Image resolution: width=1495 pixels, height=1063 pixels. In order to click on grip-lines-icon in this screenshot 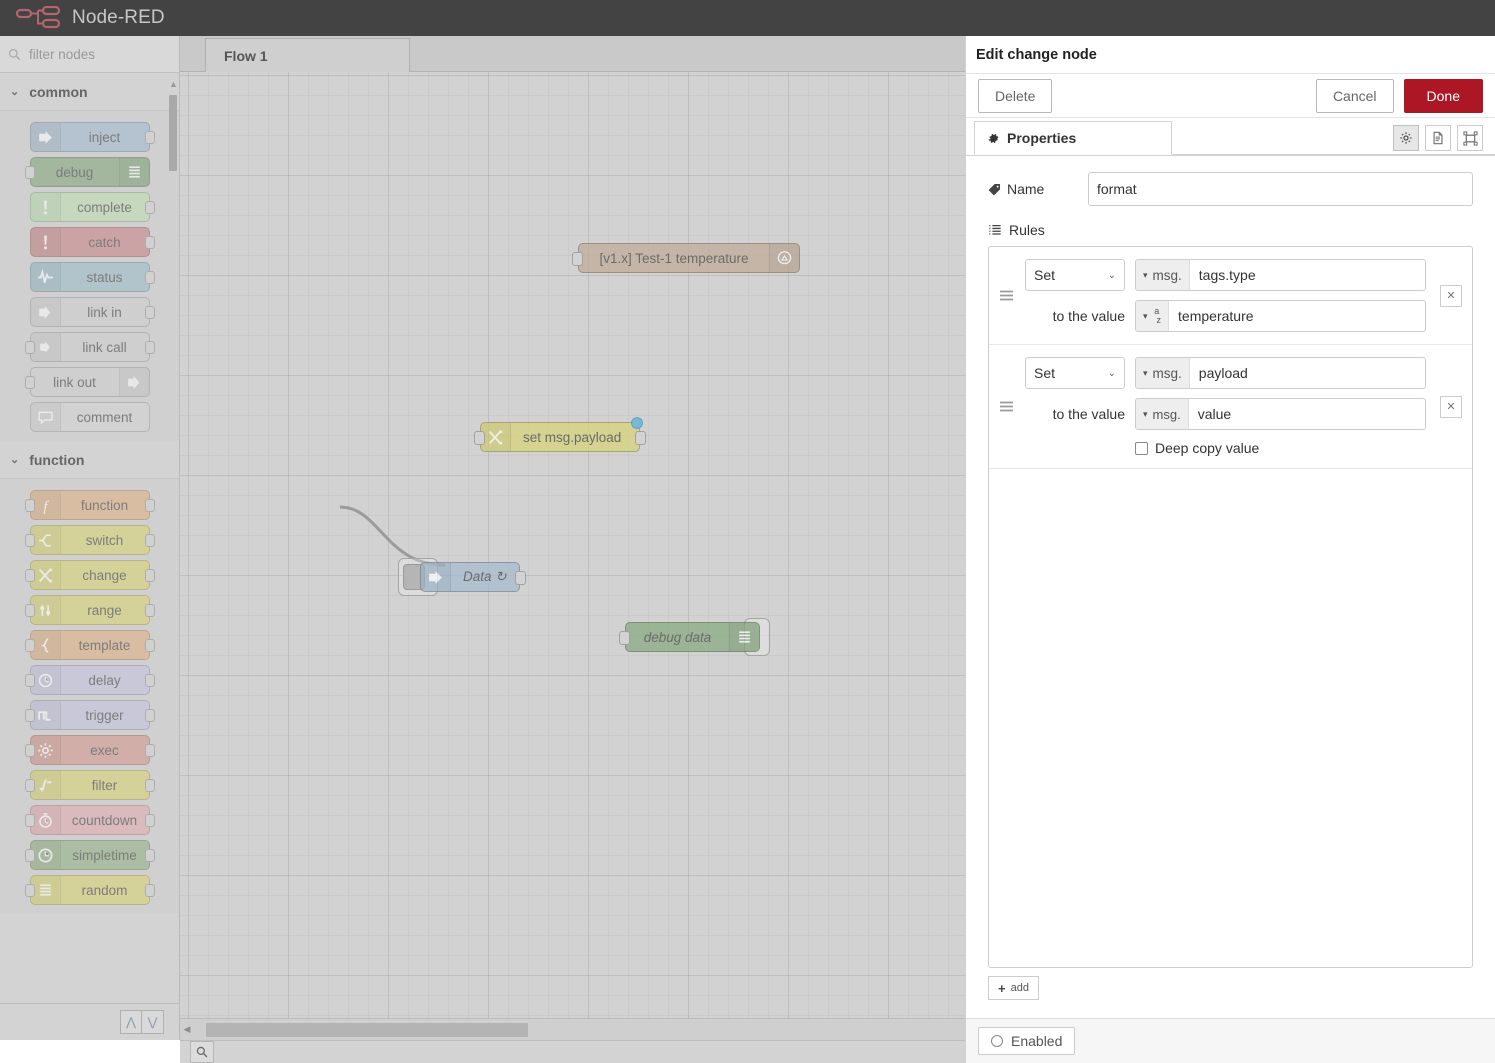, I will do `click(1006, 406)`.